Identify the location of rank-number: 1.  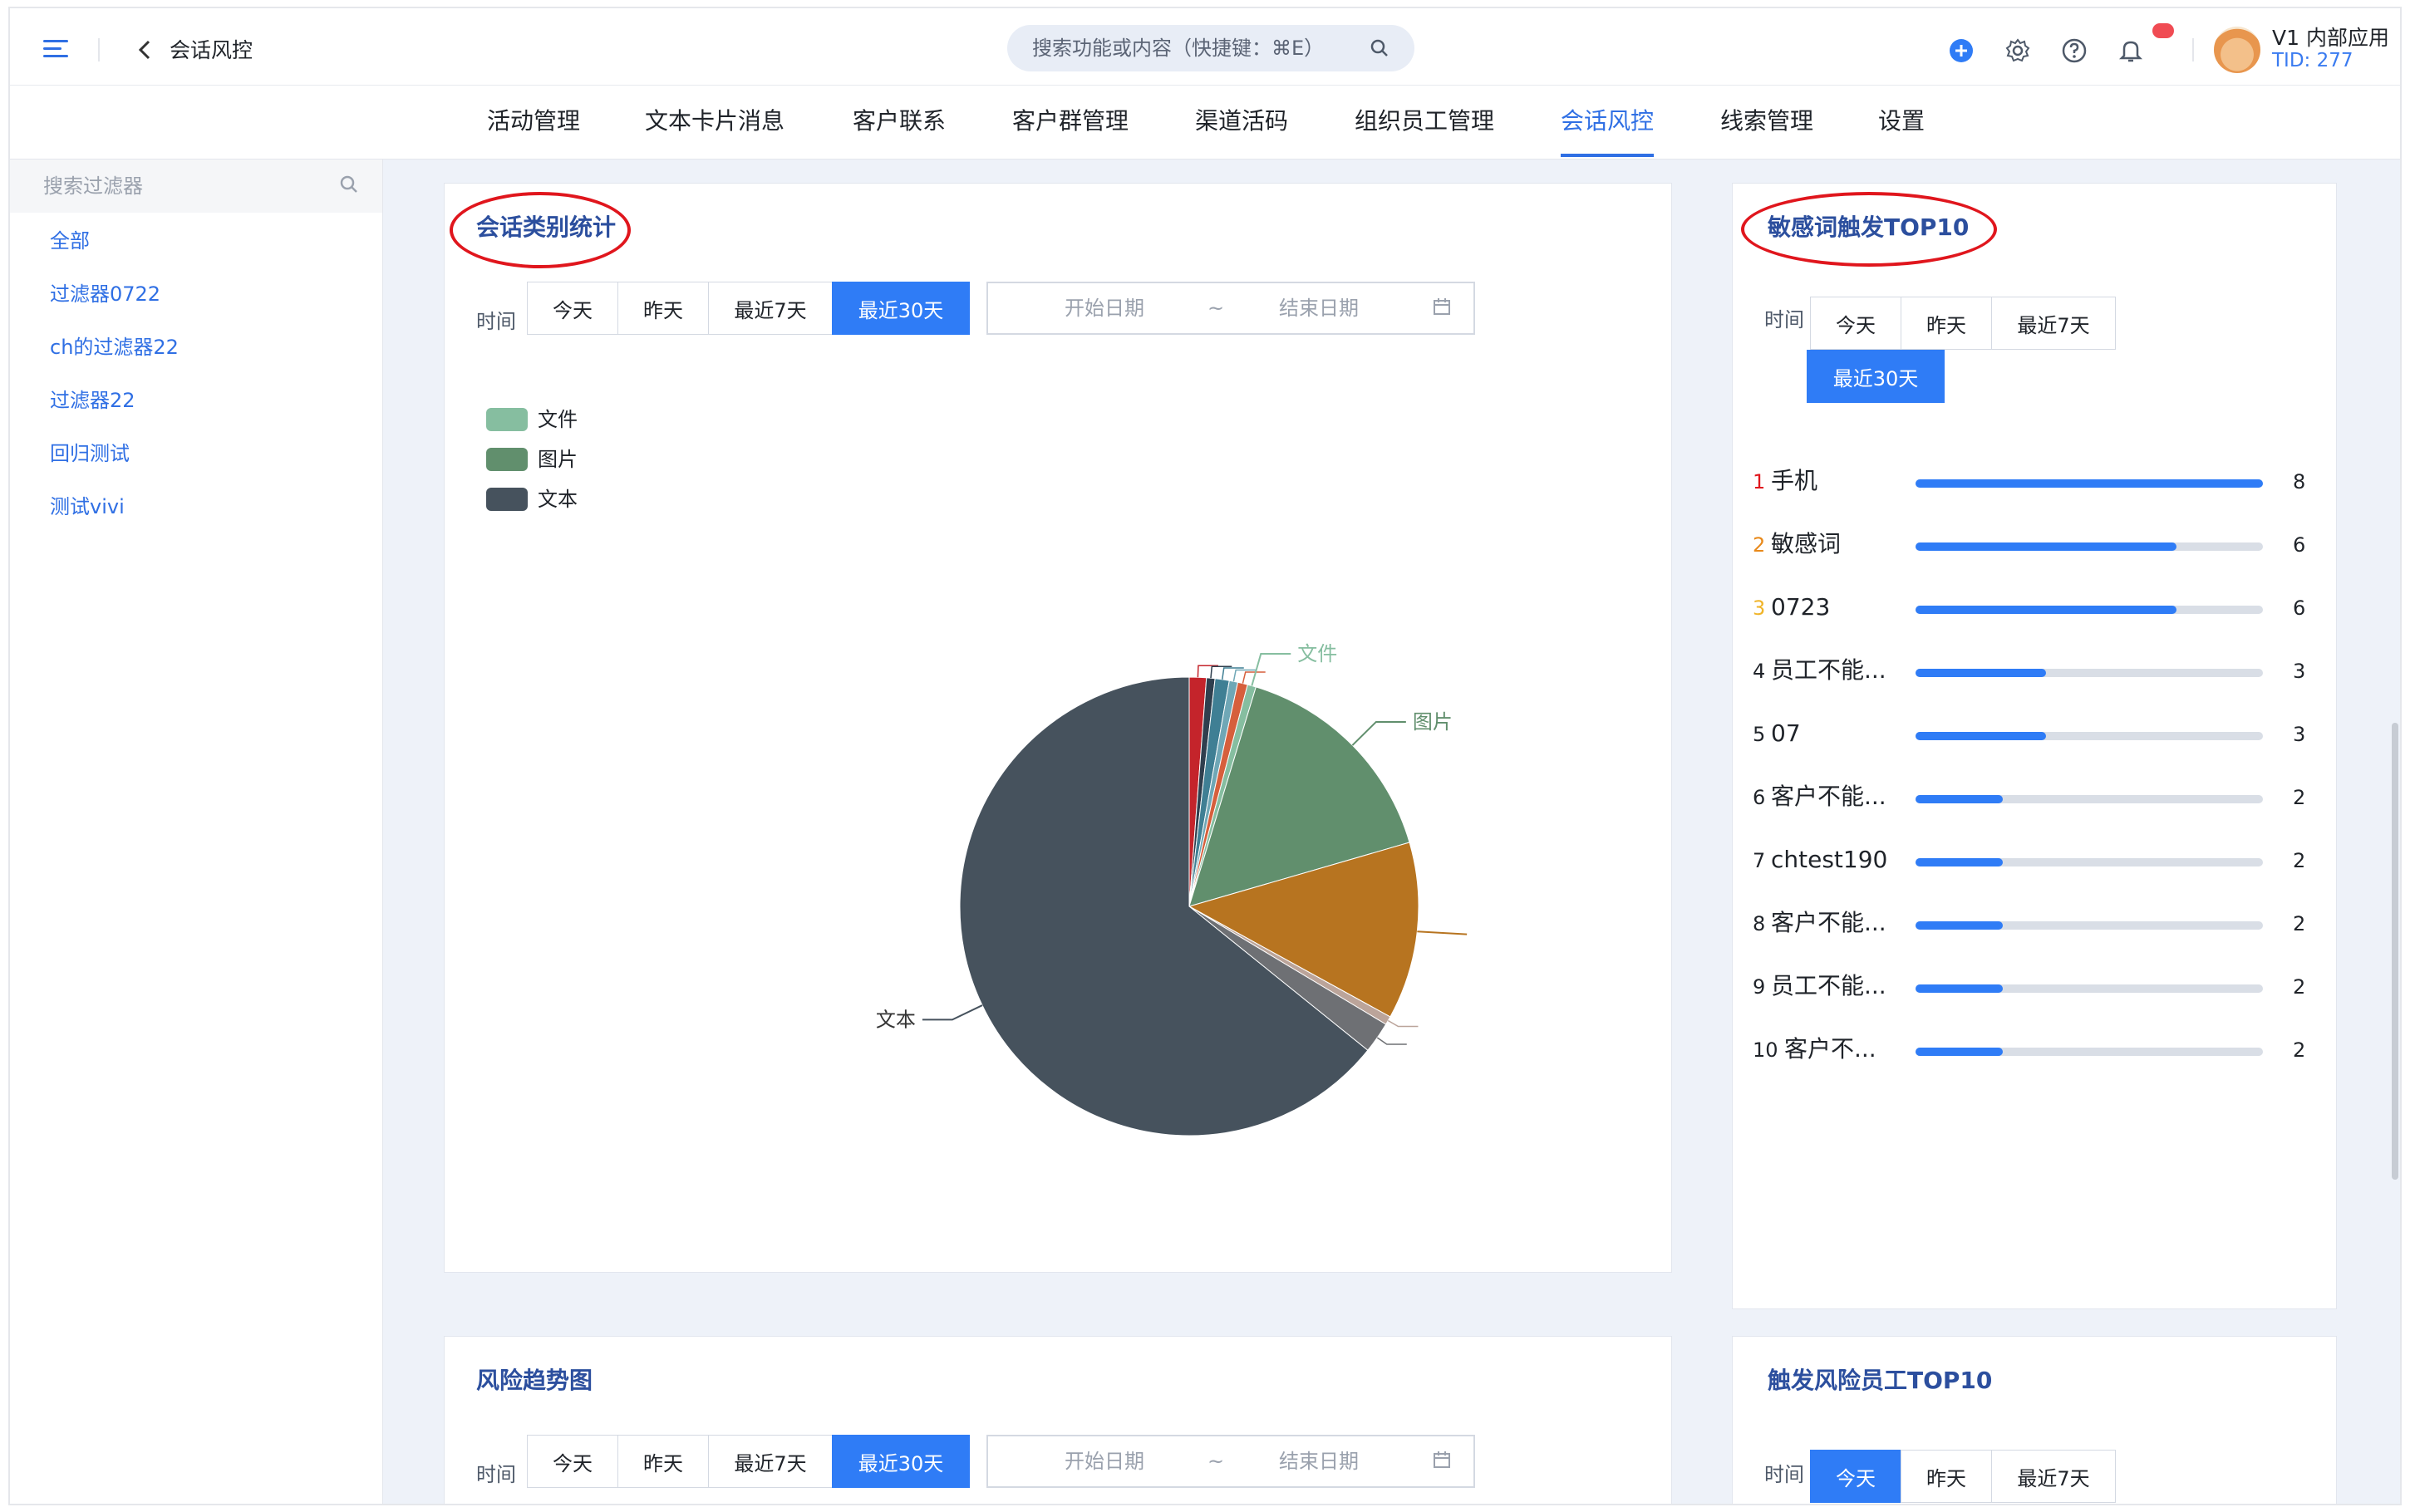
(1759, 482).